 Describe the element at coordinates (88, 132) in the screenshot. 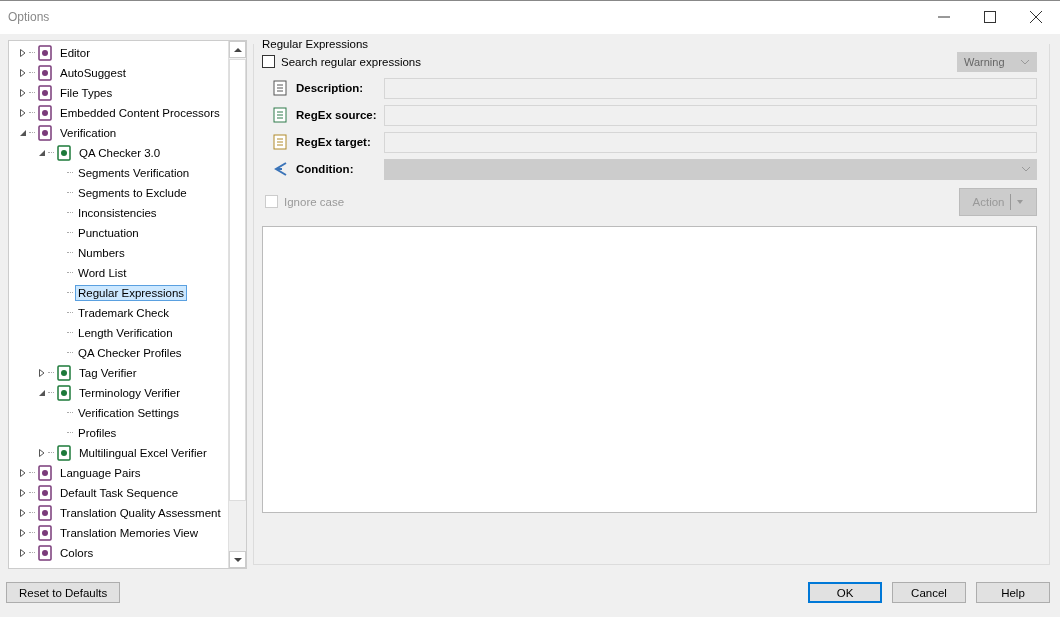

I see `tree-item: Verification` at that location.